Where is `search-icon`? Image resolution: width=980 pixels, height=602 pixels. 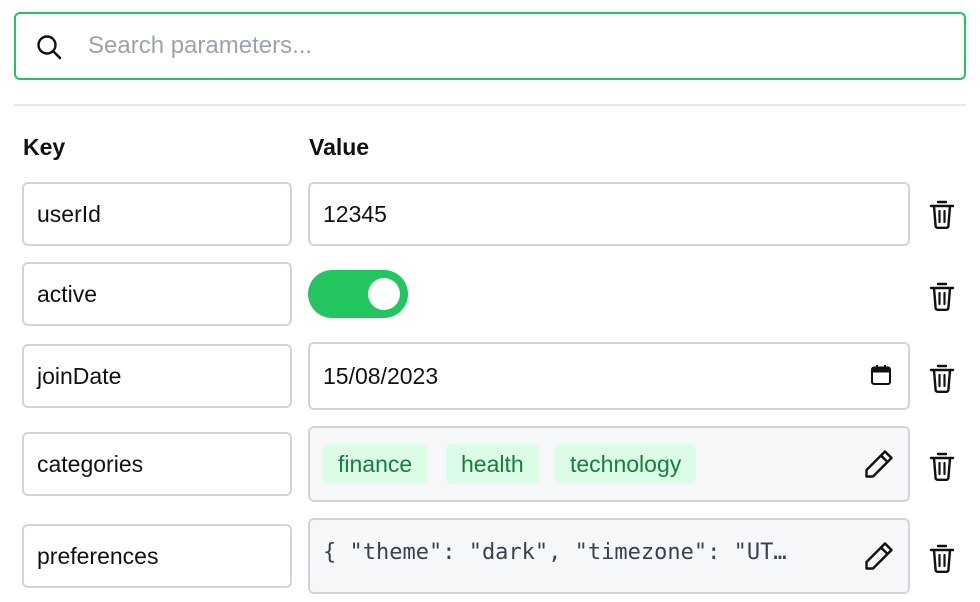
search-icon is located at coordinates (49, 47).